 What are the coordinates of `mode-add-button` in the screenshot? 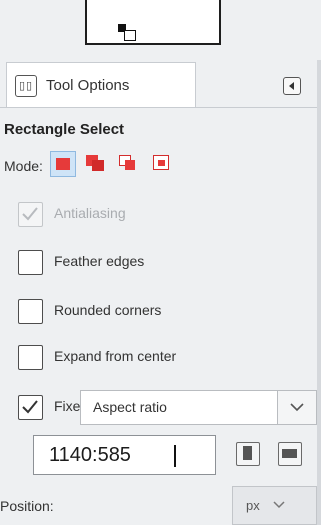 It's located at (96, 164).